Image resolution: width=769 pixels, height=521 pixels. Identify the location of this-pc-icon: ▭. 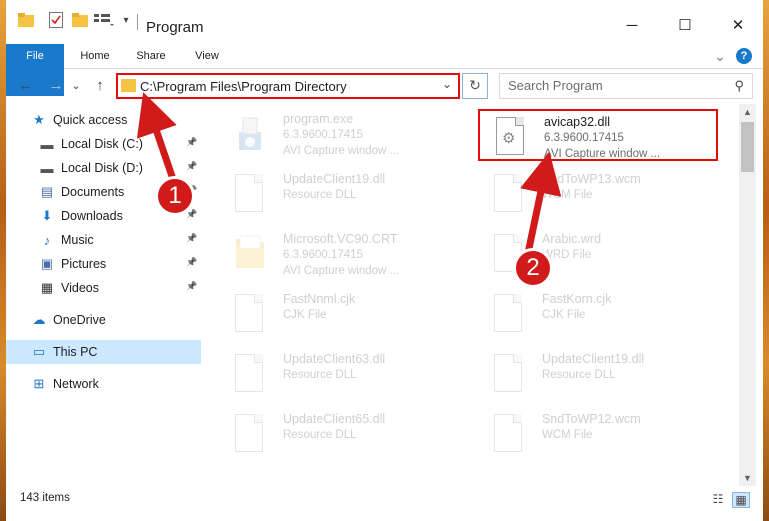
(39, 351).